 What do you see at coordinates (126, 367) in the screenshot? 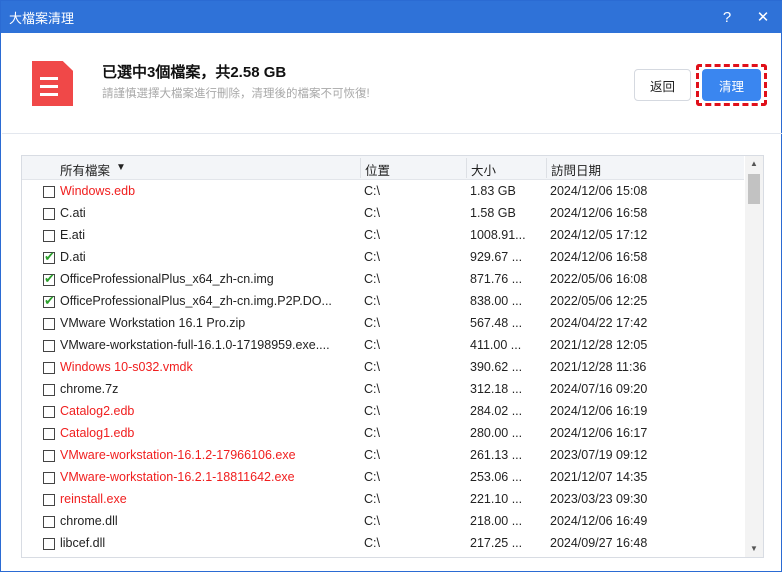
I see `file-name: Windows 10-s032.vmdk` at bounding box center [126, 367].